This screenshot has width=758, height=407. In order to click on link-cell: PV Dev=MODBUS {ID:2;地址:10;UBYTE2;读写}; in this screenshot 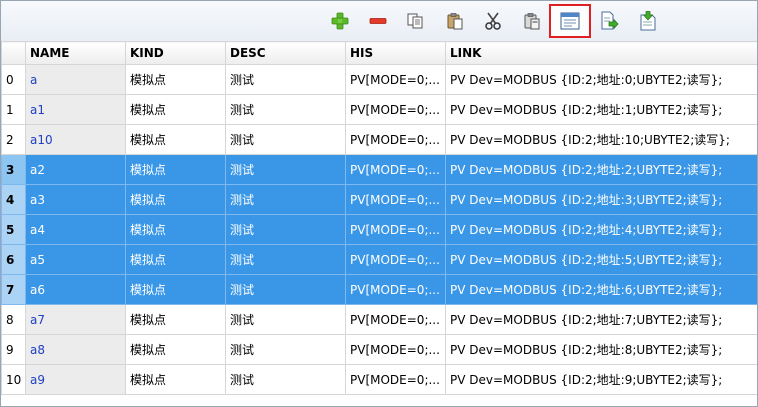, I will do `click(601, 139)`.